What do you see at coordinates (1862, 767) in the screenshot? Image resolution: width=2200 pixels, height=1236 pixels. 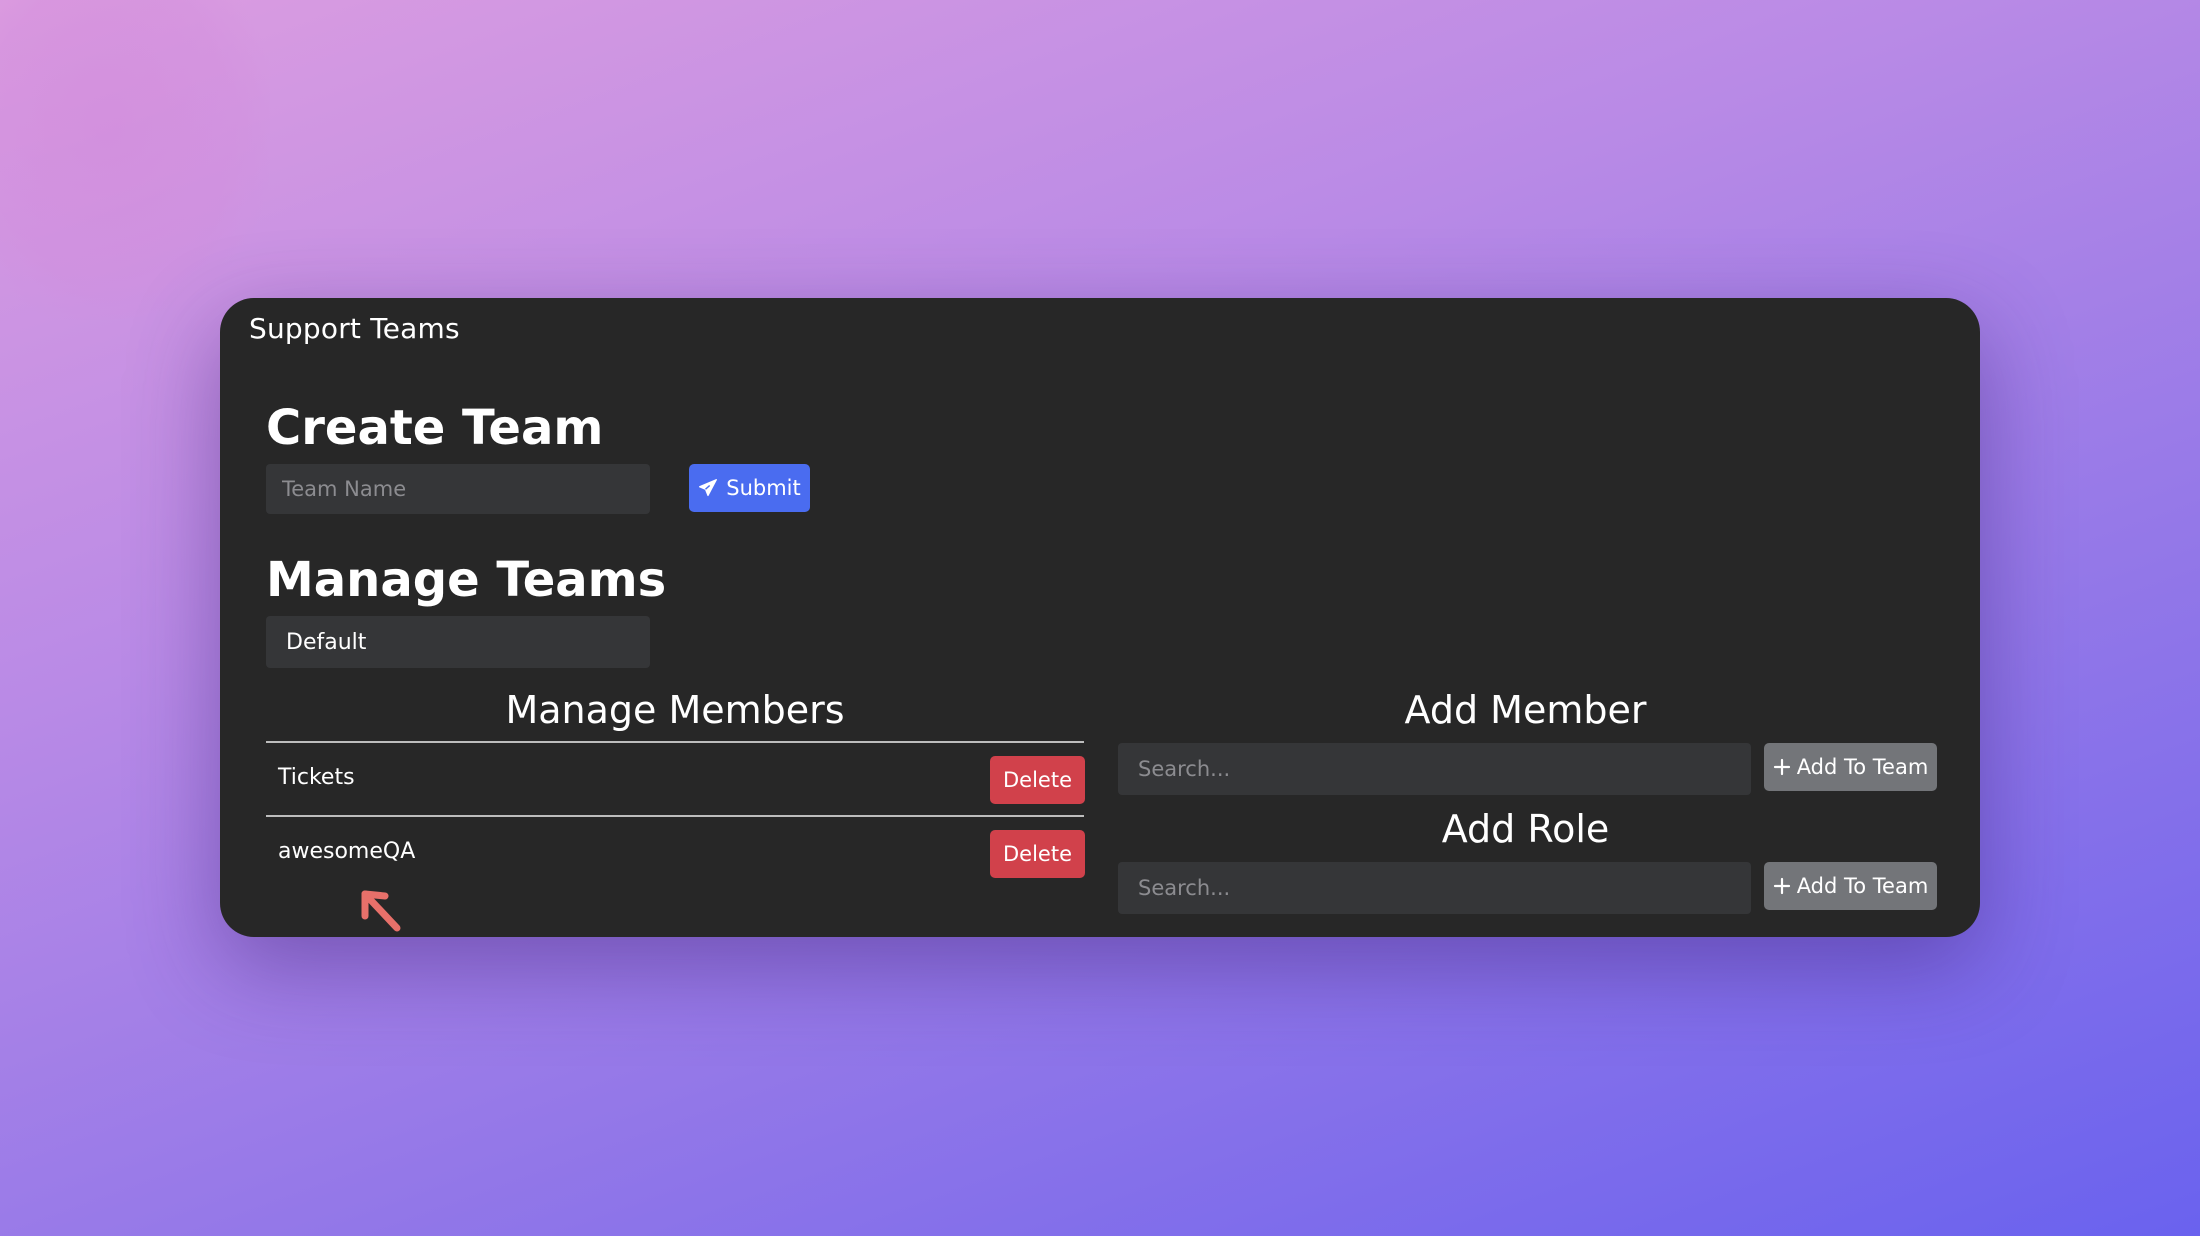 I see `add-member-to-team-label: Add To Team` at bounding box center [1862, 767].